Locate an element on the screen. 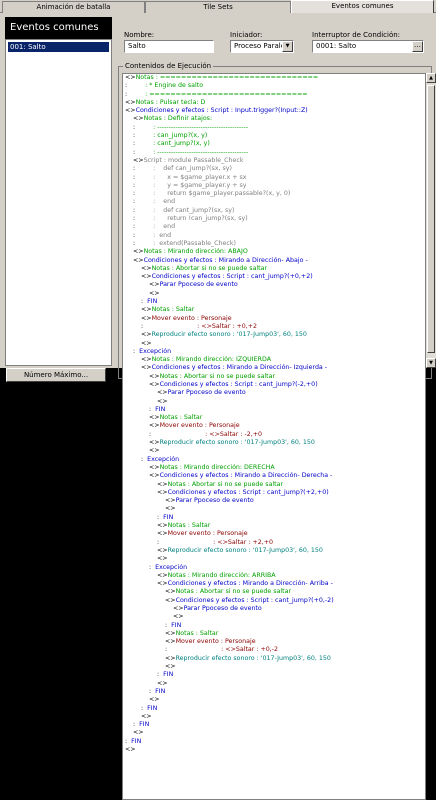  tab-animacion-de-batalla: Animación de batalla is located at coordinates (73, 7).